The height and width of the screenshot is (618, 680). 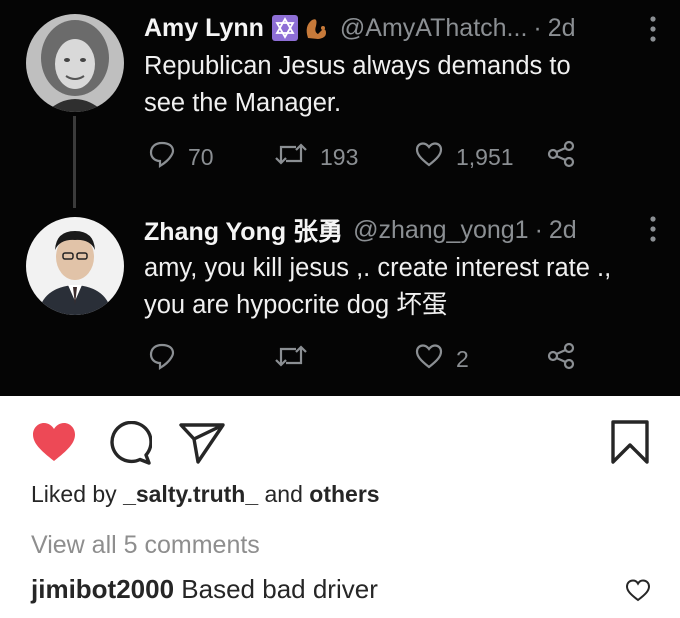 What do you see at coordinates (357, 66) in the screenshot?
I see `tweet-text-line: Republican Jesus always demands to` at bounding box center [357, 66].